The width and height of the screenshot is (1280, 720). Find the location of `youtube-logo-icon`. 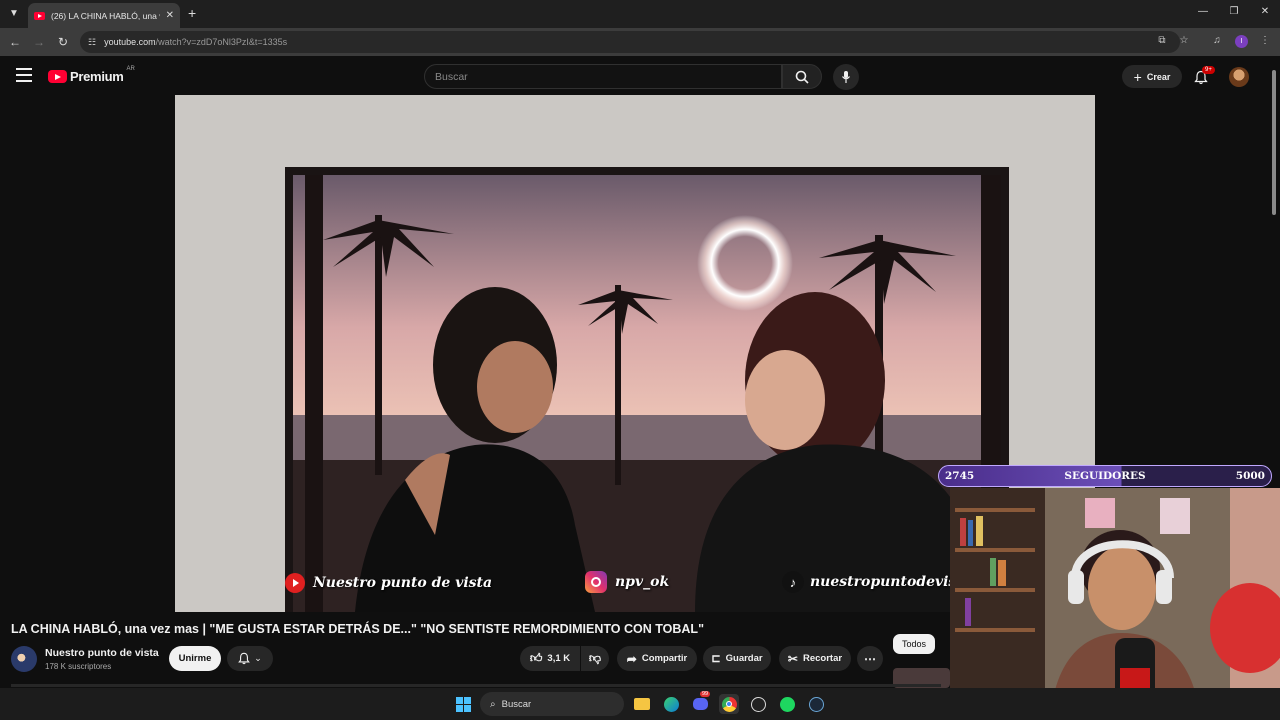

youtube-logo-icon is located at coordinates (295, 583).